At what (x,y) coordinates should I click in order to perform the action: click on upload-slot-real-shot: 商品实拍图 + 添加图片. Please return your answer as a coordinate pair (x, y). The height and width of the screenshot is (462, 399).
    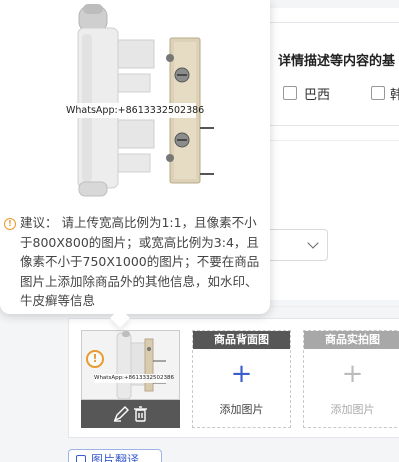
    Looking at the image, I should click on (351, 379).